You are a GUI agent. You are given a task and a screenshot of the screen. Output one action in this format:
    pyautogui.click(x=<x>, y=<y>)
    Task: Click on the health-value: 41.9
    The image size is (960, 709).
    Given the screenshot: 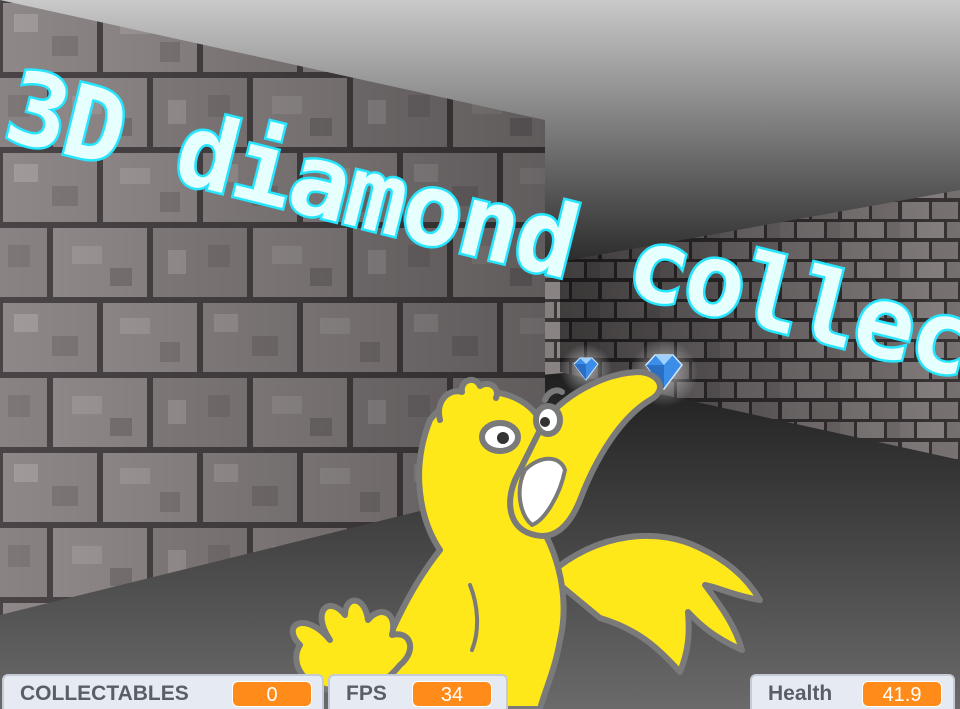 What is the action you would take?
    pyautogui.click(x=902, y=694)
    